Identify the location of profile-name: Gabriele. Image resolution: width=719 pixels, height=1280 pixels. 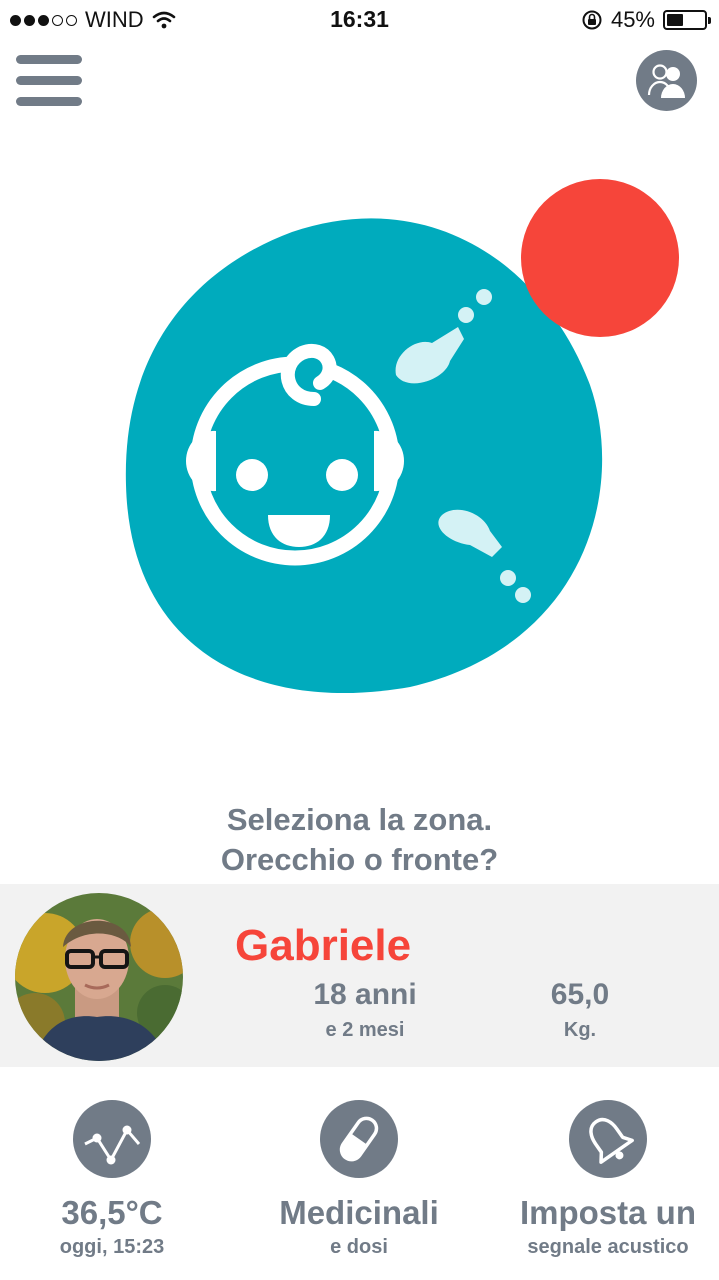
(323, 945).